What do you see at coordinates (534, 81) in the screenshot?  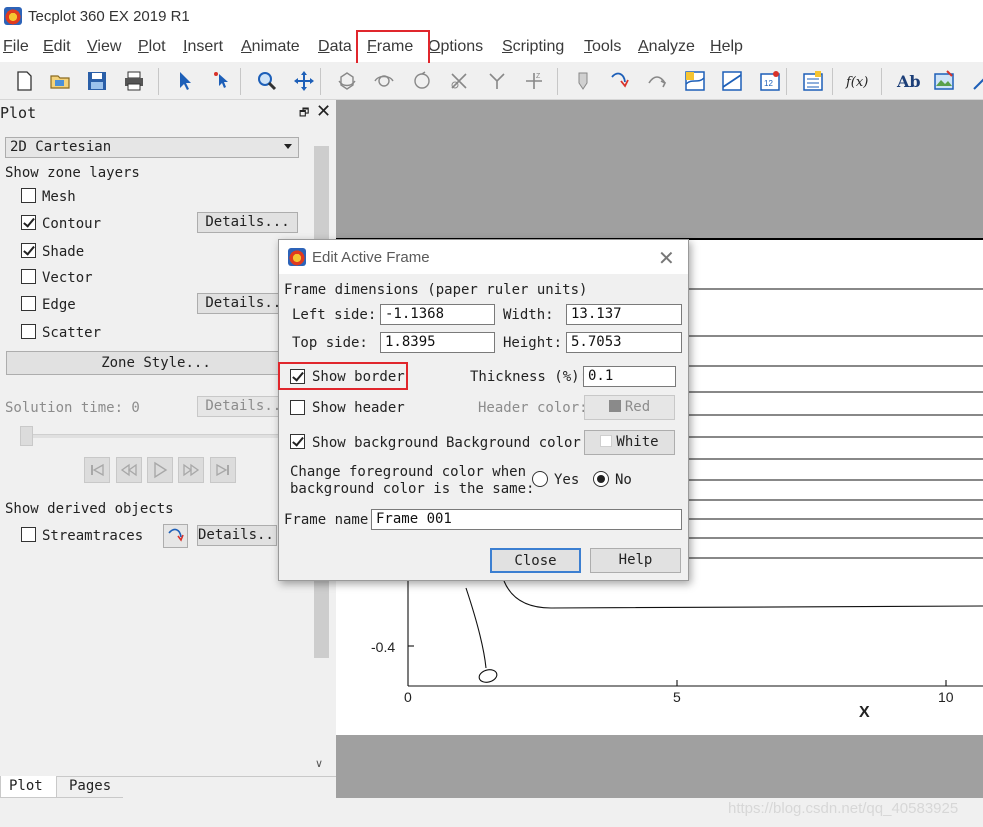 I see `rotate-z-tool-button: Z` at bounding box center [534, 81].